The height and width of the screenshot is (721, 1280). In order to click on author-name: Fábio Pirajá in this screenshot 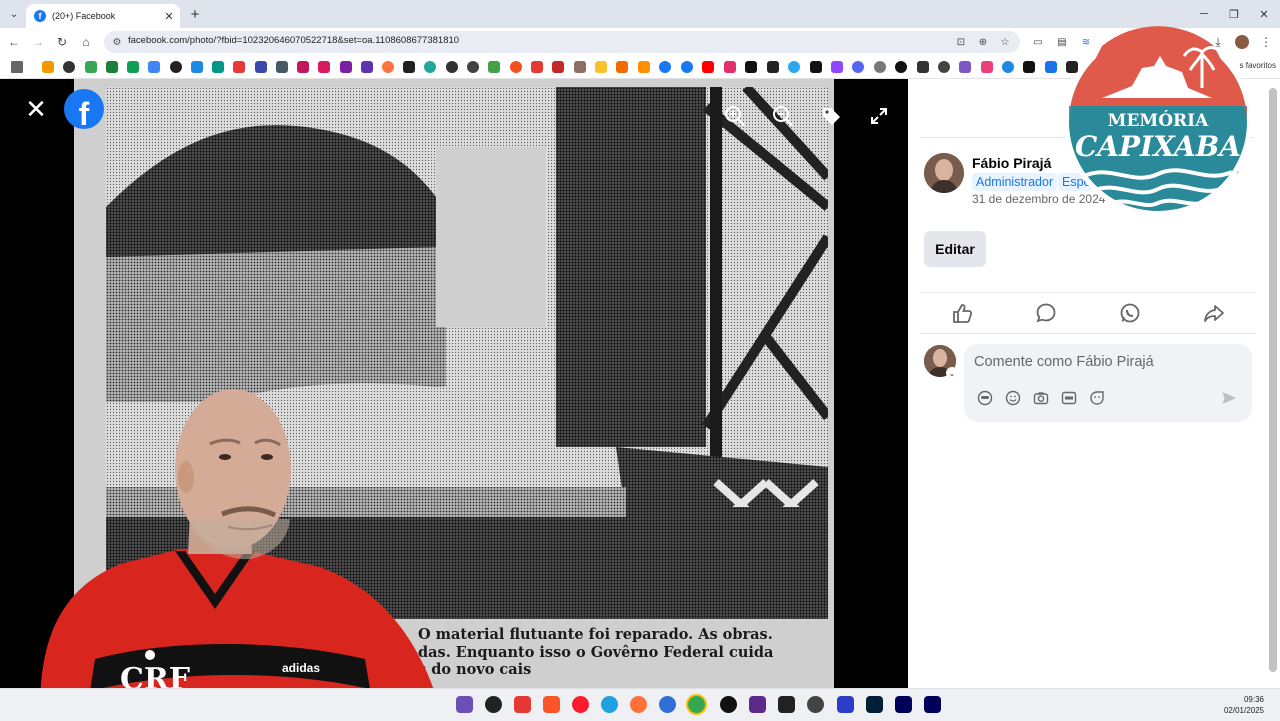, I will do `click(1011, 163)`.